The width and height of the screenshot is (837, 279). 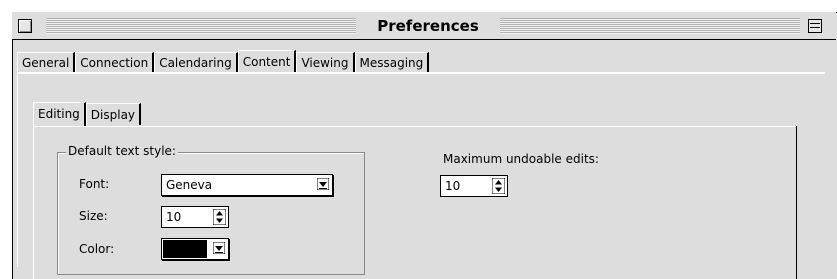 I want to click on font-label: Font:, so click(x=94, y=184).